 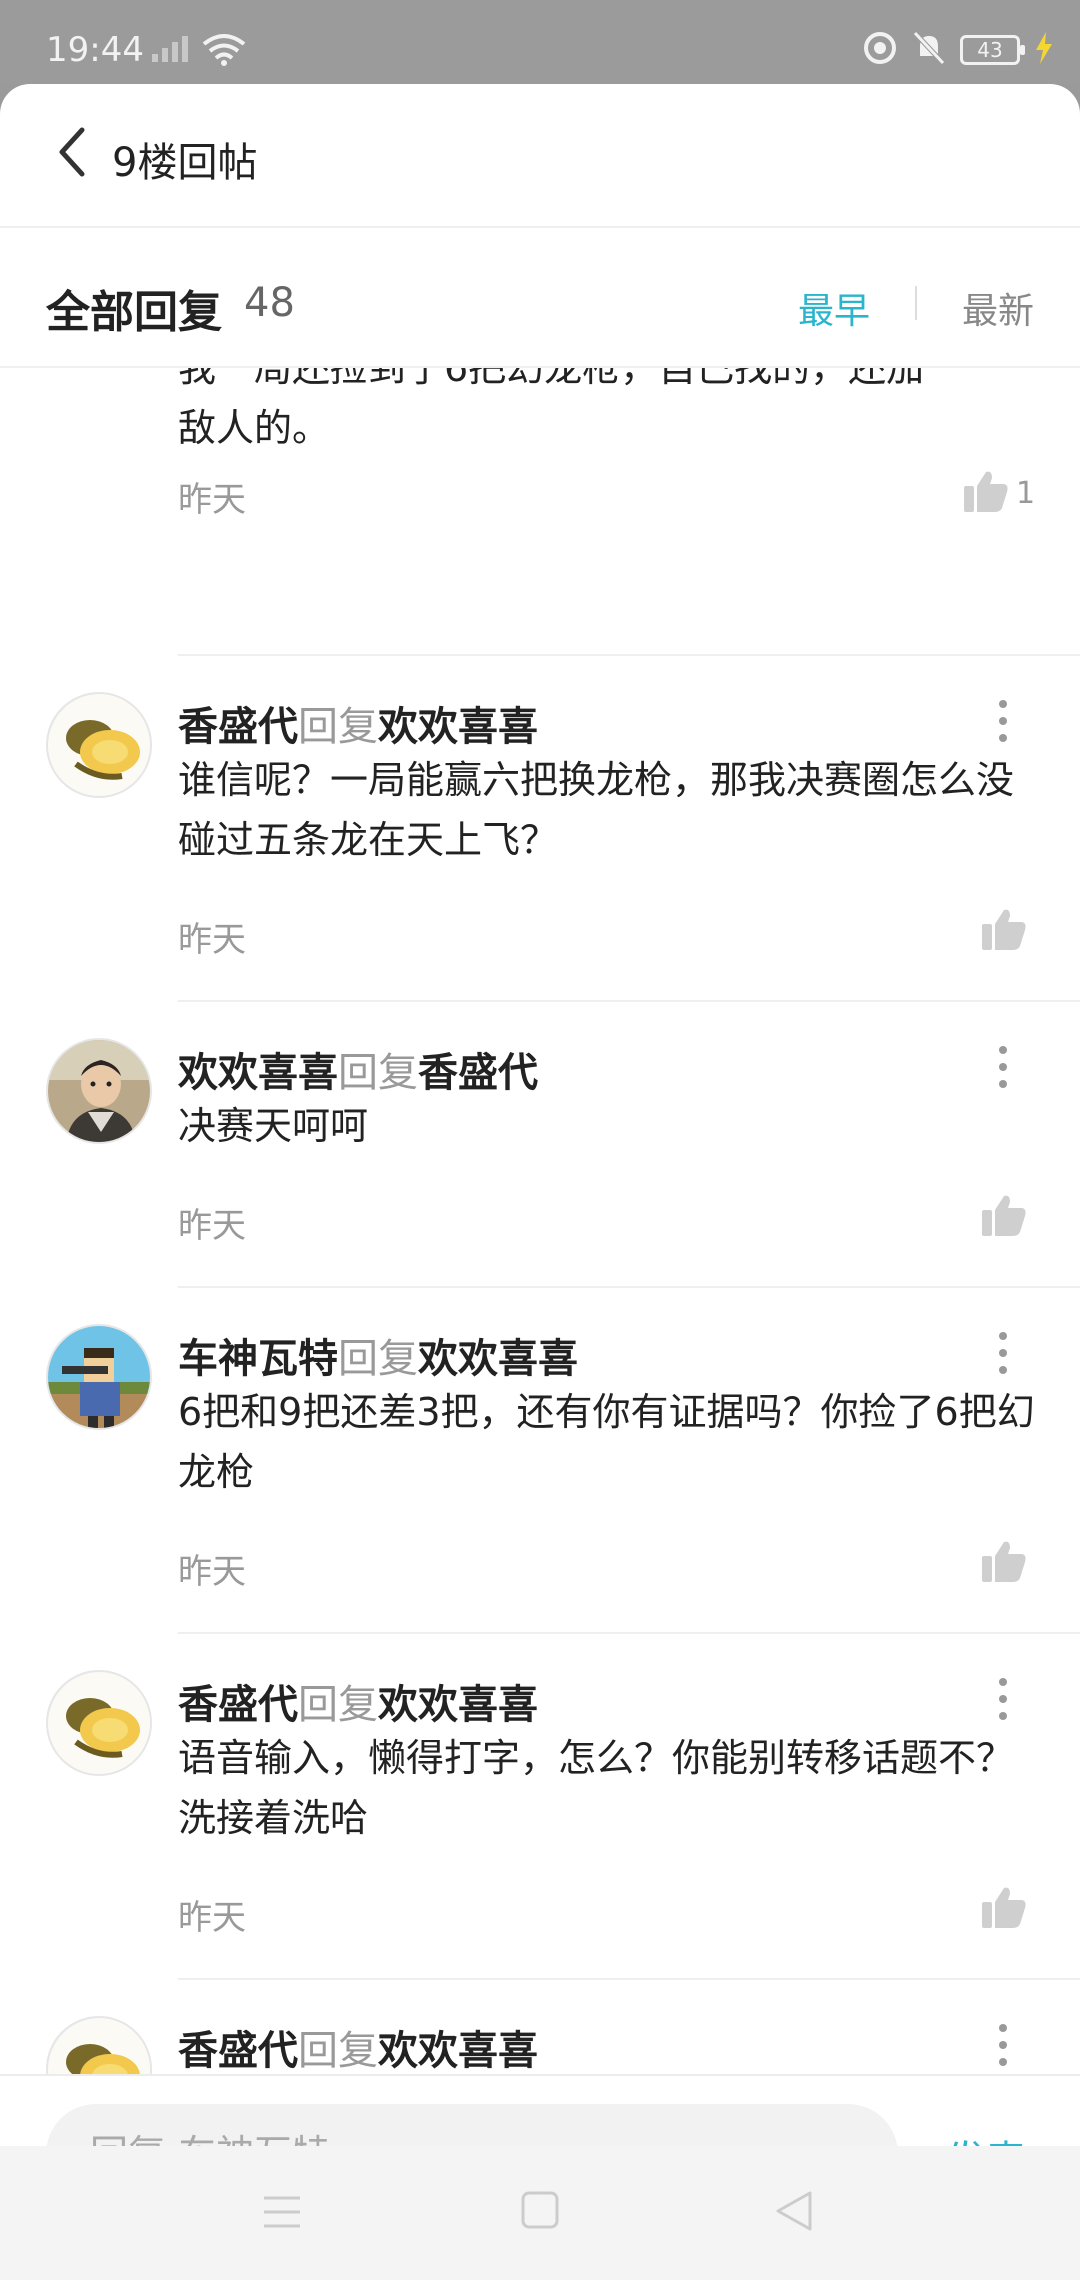 What do you see at coordinates (992, 50) in the screenshot?
I see `battery-icon: 43` at bounding box center [992, 50].